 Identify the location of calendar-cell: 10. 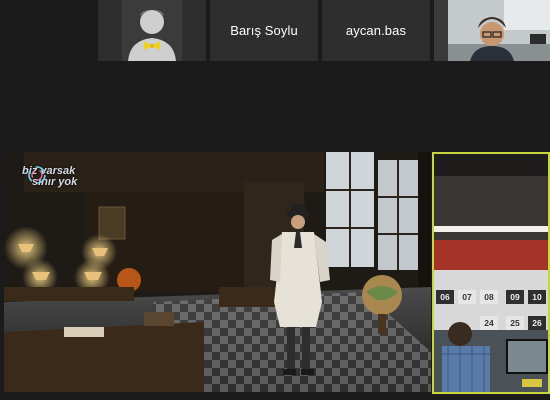
(537, 297).